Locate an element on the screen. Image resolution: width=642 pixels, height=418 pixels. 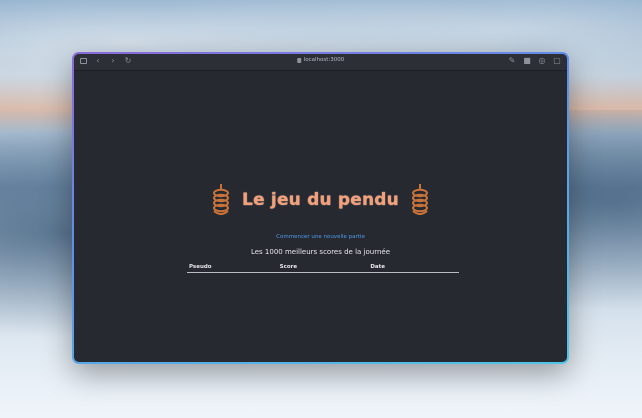
title-row: Le jeu du pendu is located at coordinates (320, 200).